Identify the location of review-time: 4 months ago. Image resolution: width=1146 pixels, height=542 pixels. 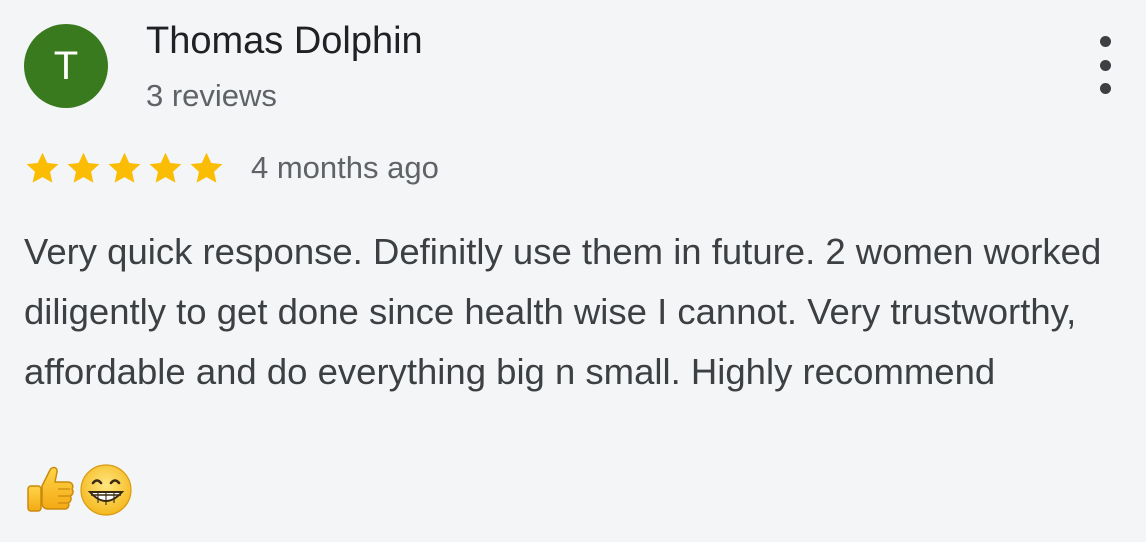
(345, 167).